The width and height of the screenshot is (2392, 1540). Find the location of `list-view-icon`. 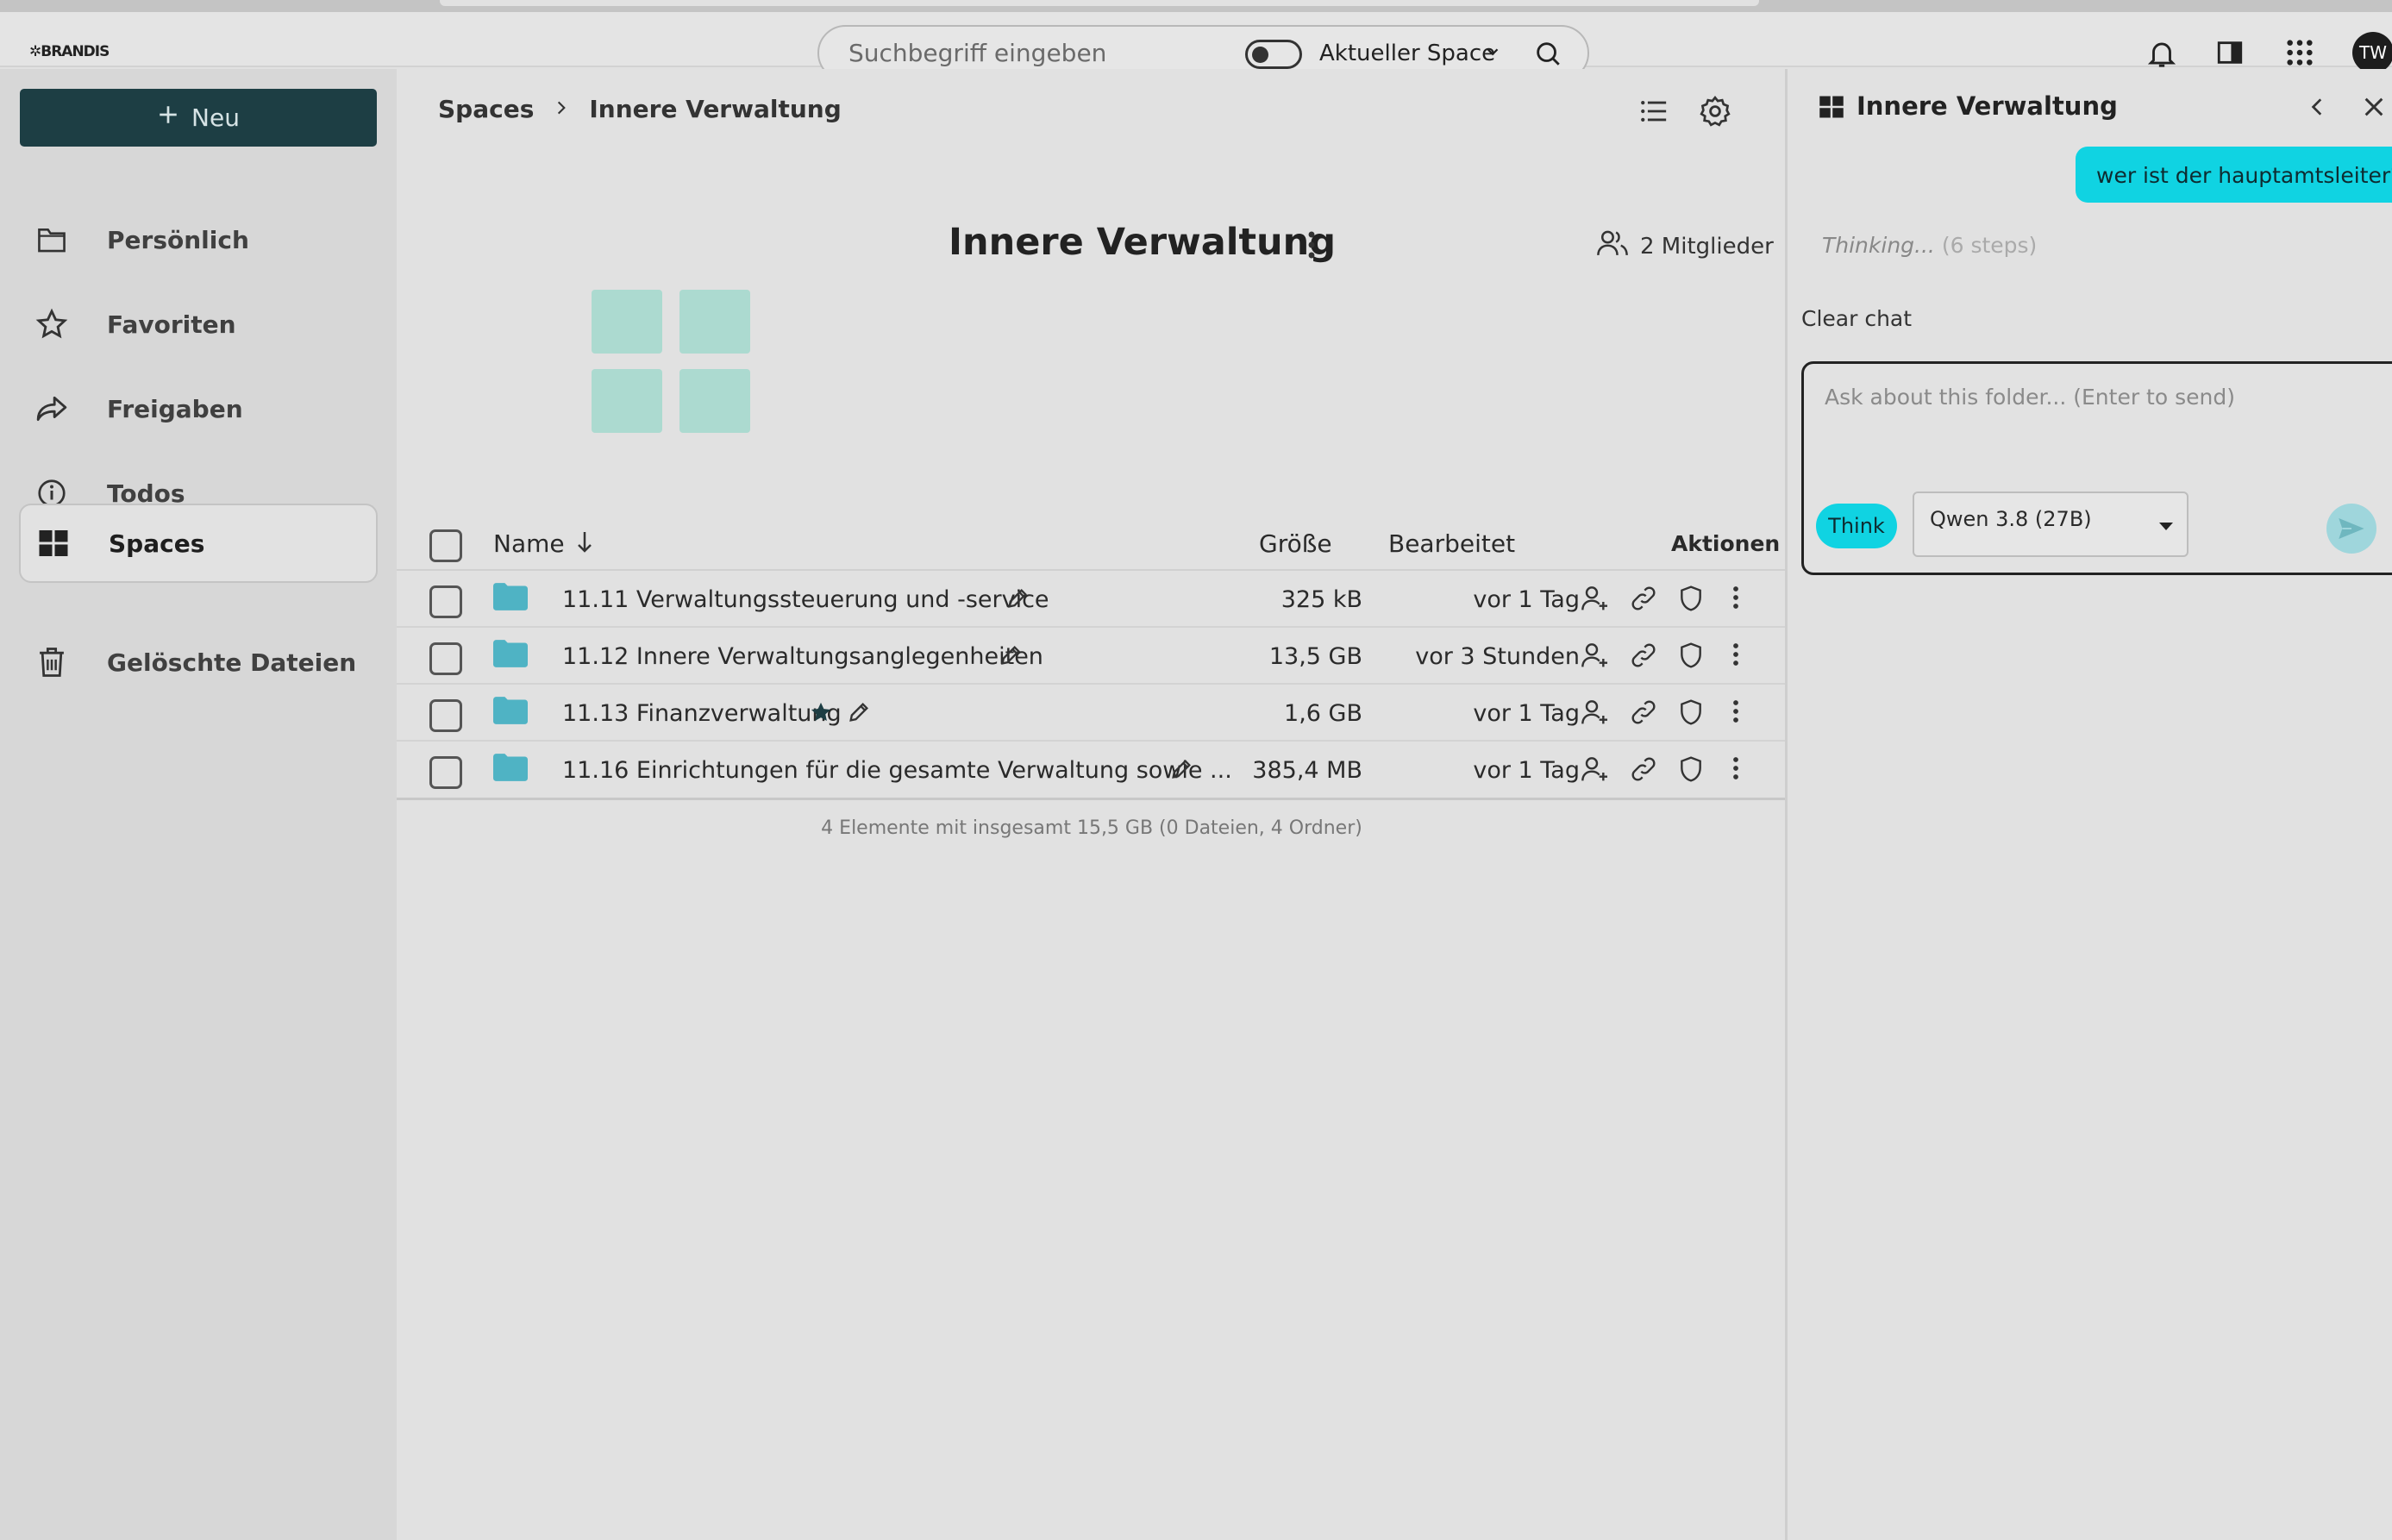

list-view-icon is located at coordinates (1653, 113).